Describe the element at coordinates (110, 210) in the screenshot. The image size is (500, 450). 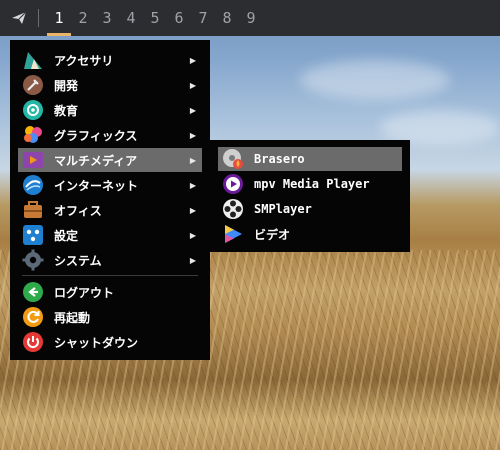
I see `menu-item-office: オフィス ▶` at that location.